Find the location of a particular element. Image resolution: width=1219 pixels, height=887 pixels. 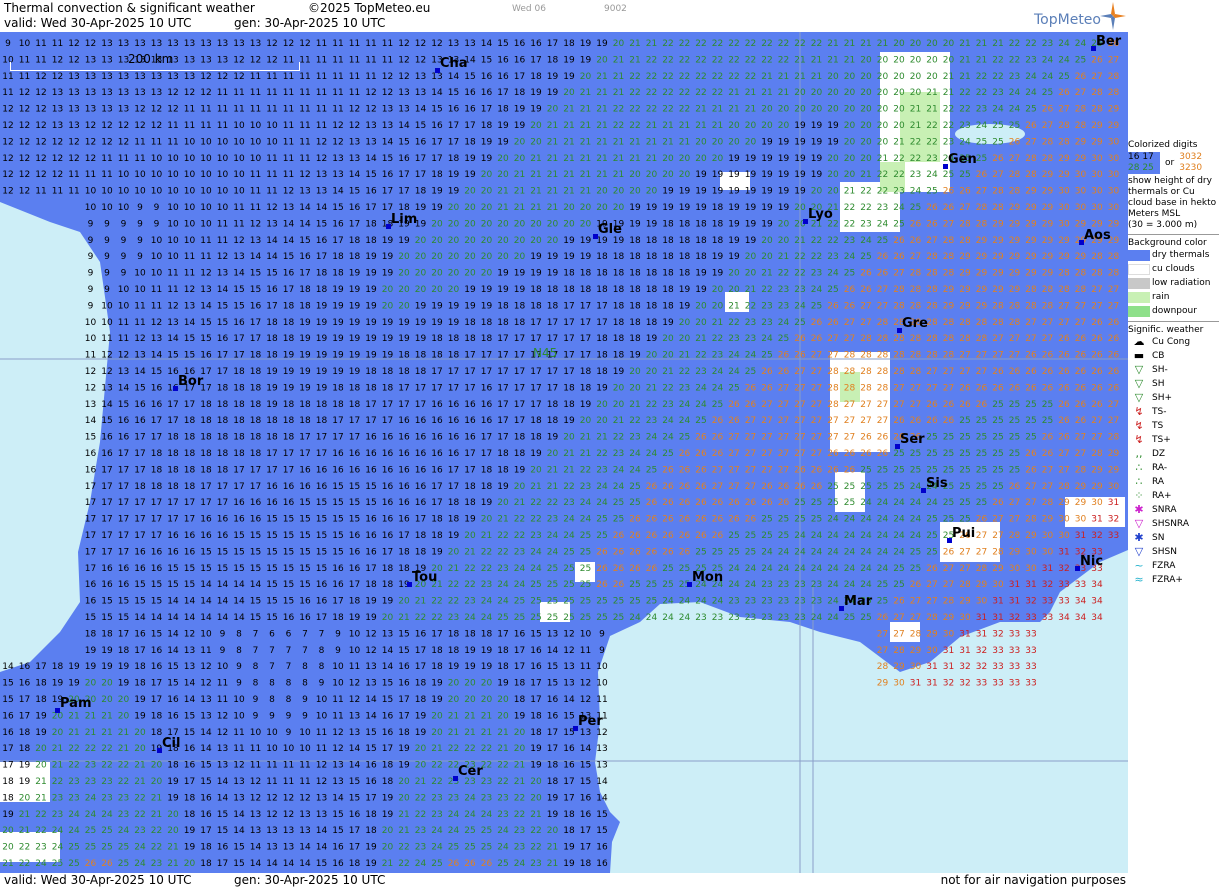

grid-value: 23 is located at coordinates (535, 864).